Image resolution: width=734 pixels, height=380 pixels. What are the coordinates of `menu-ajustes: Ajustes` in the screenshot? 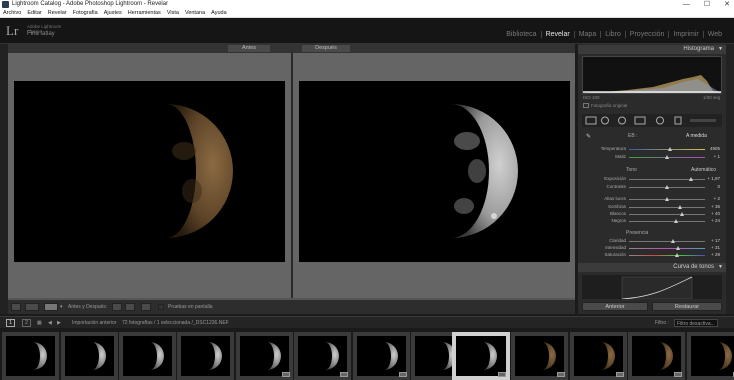 It's located at (113, 13).